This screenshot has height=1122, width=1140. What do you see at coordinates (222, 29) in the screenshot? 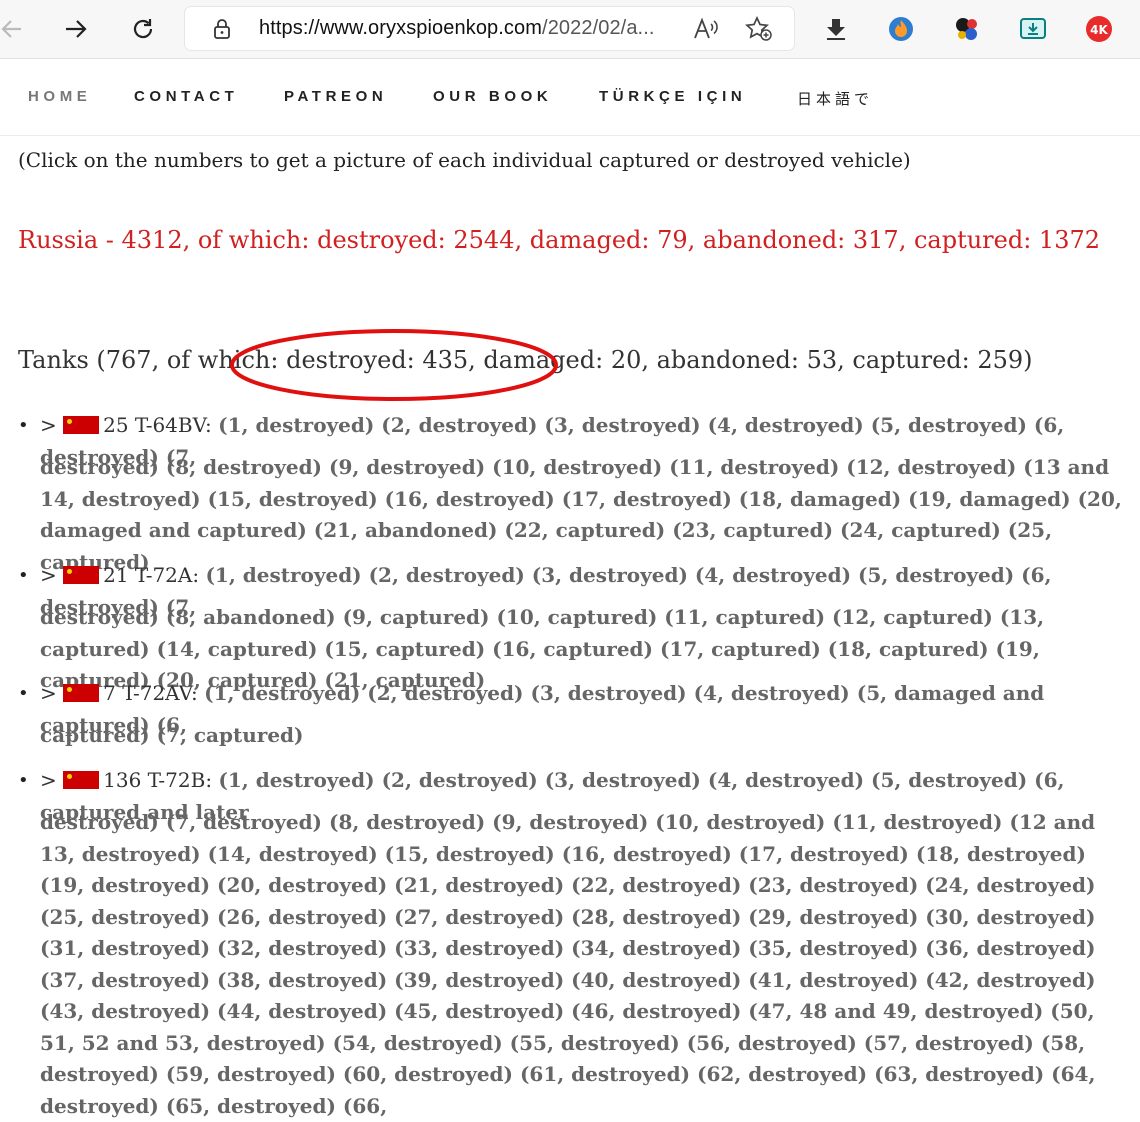
I see `lock-icon` at bounding box center [222, 29].